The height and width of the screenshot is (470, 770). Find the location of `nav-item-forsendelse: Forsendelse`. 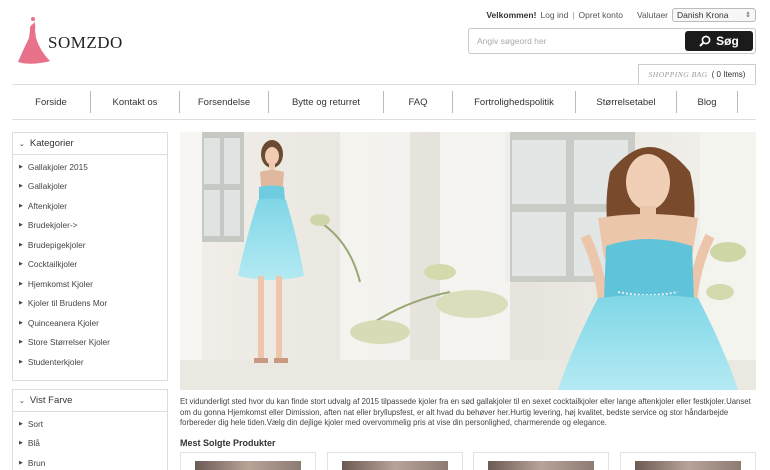

nav-item-forsendelse: Forsendelse is located at coordinates (224, 102).